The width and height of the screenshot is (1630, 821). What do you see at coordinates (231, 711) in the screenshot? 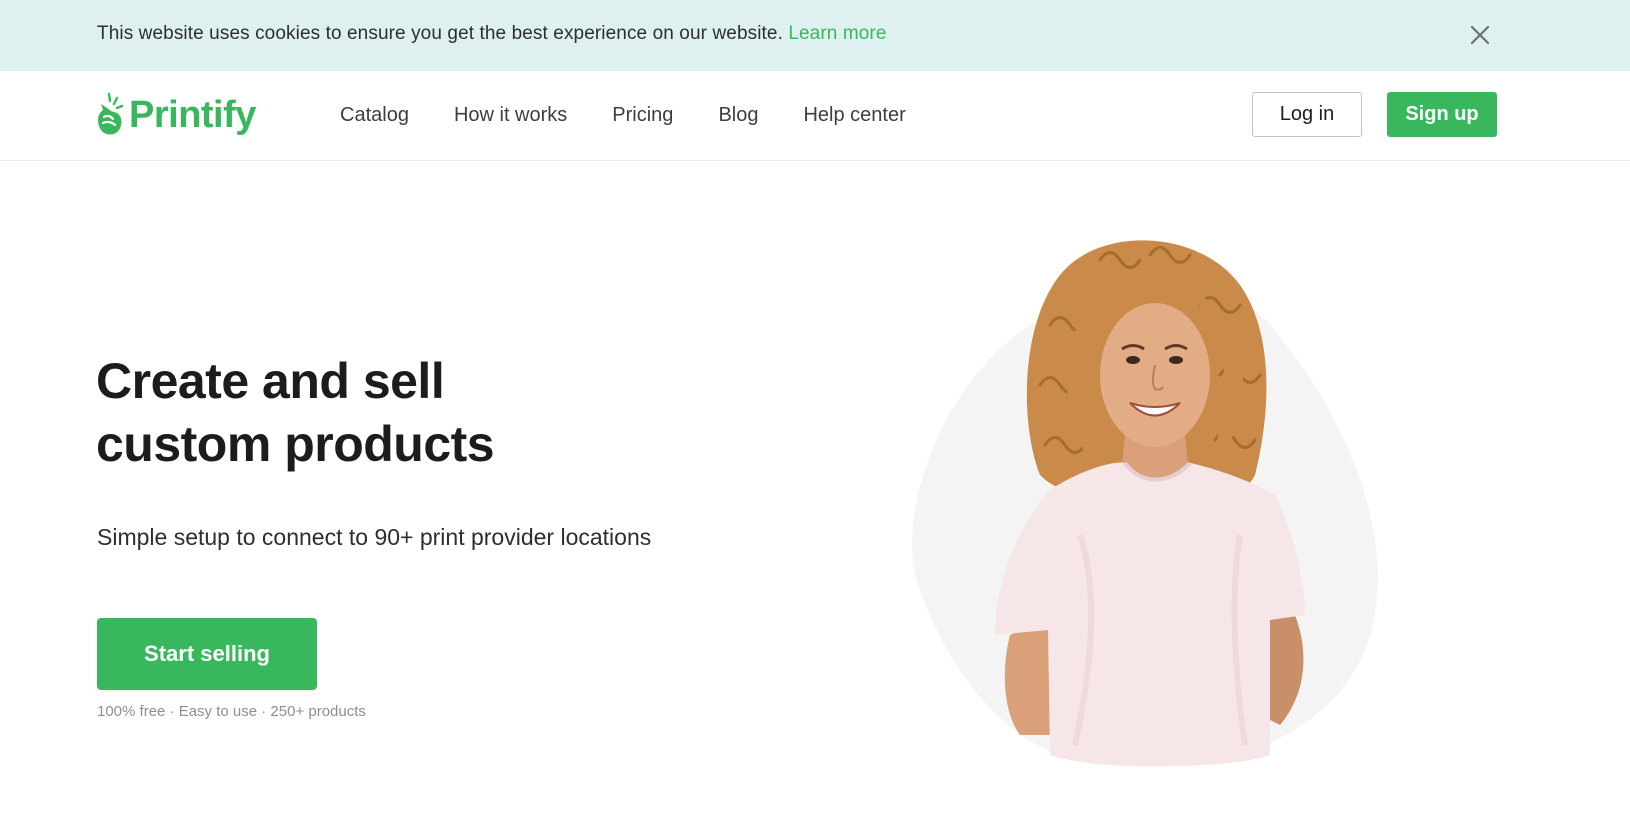
I see `hero-note: 100% free · Easy to use · 250+ products` at bounding box center [231, 711].